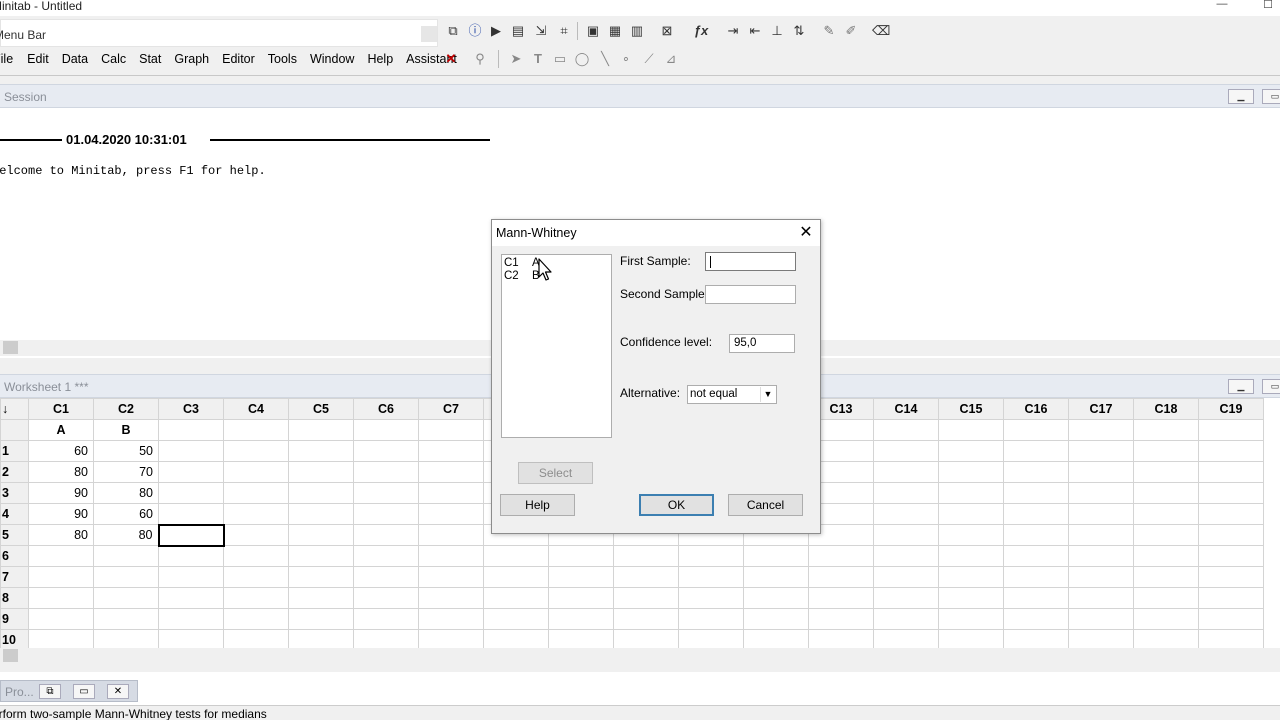  Describe the element at coordinates (767, 394) in the screenshot. I see `chevron-down-icon: ▼` at that location.